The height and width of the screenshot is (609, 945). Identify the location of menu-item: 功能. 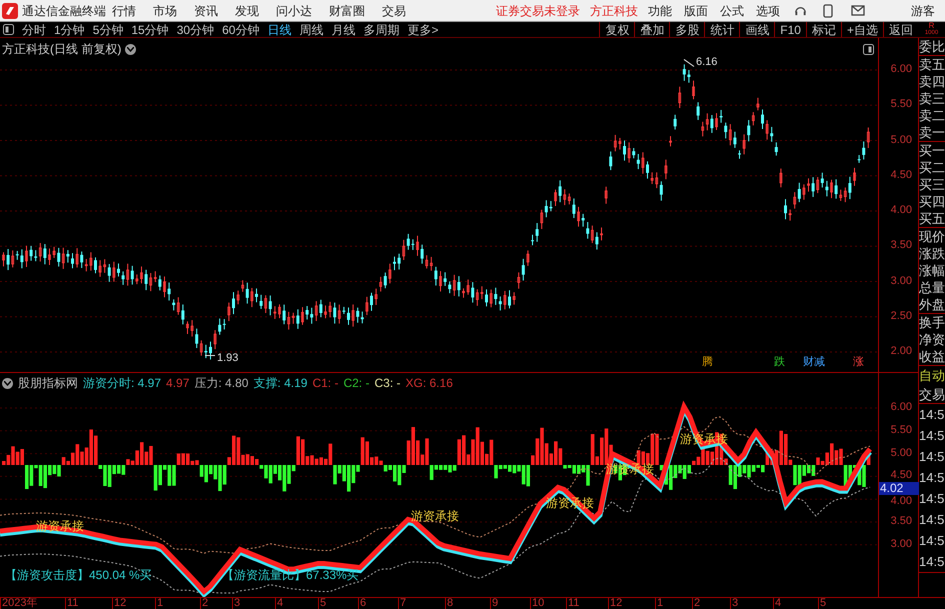
(660, 11).